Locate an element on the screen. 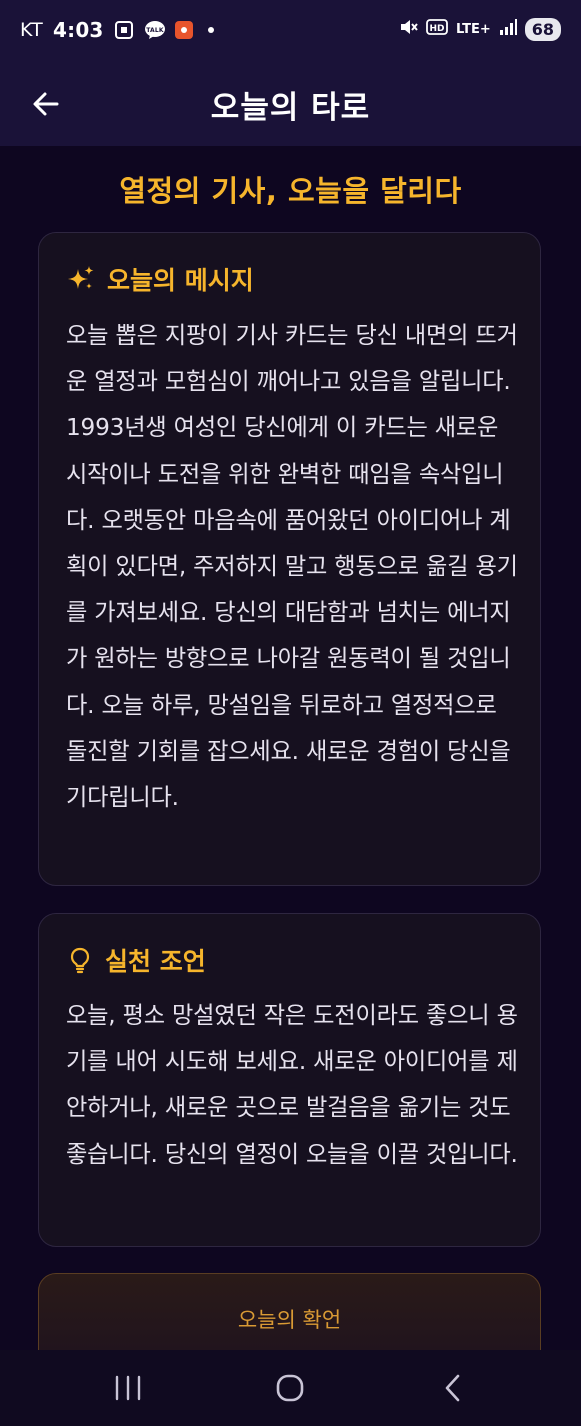 The width and height of the screenshot is (581, 1426). status-right: HD LTE+ 68 is located at coordinates (479, 29).